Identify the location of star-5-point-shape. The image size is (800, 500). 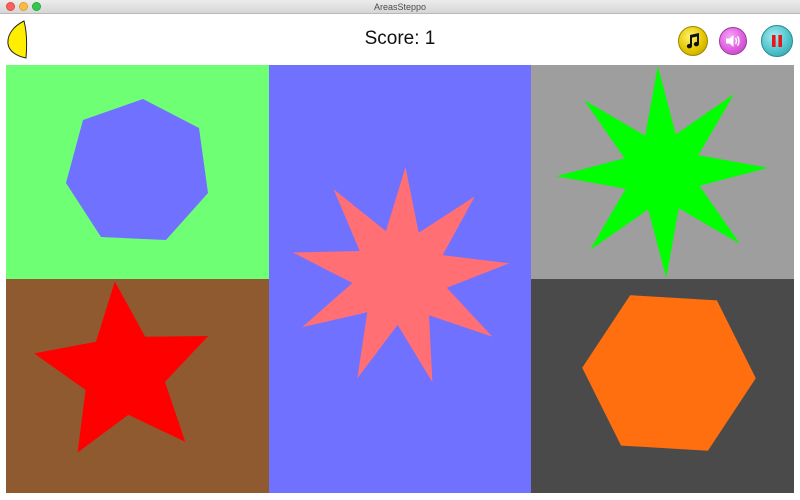
(121, 367).